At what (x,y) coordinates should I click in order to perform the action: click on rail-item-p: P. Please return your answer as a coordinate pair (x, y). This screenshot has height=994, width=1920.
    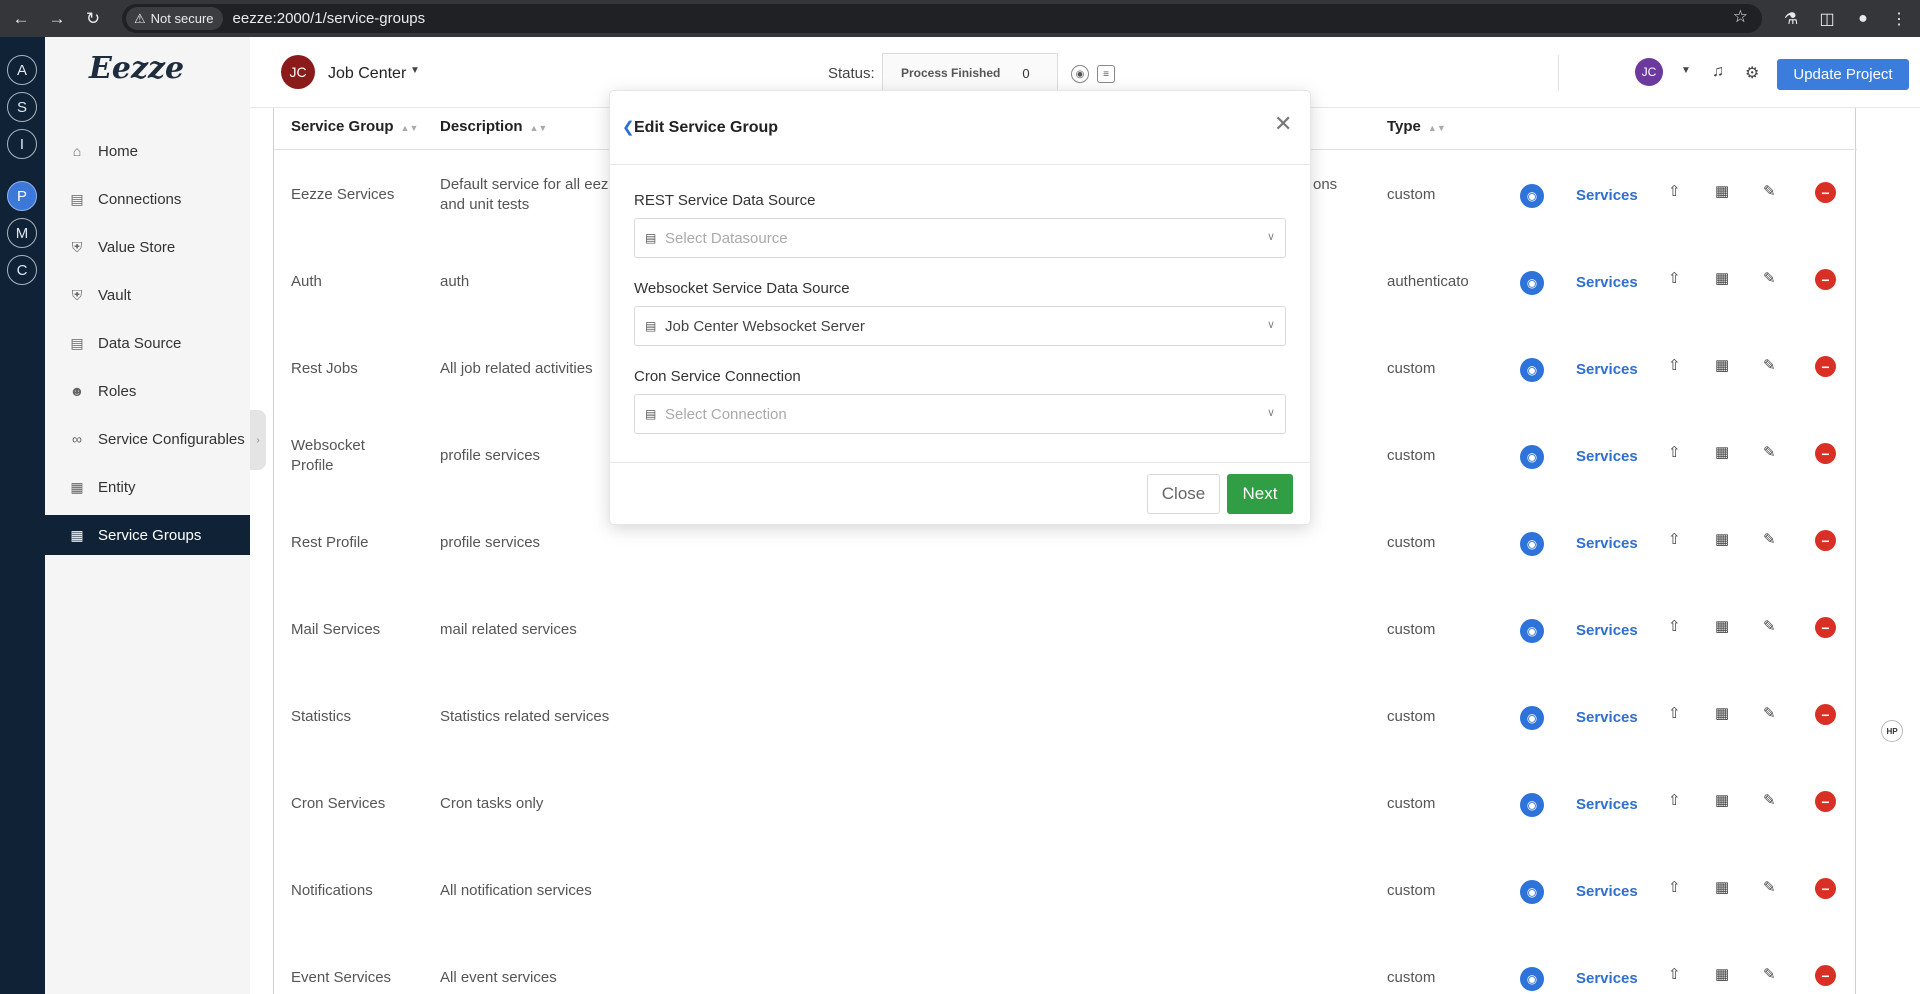
    Looking at the image, I should click on (22, 196).